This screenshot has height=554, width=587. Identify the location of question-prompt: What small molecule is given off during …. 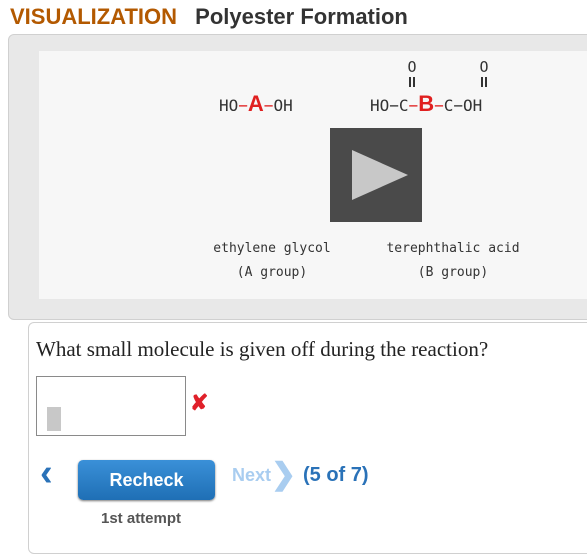
(262, 349).